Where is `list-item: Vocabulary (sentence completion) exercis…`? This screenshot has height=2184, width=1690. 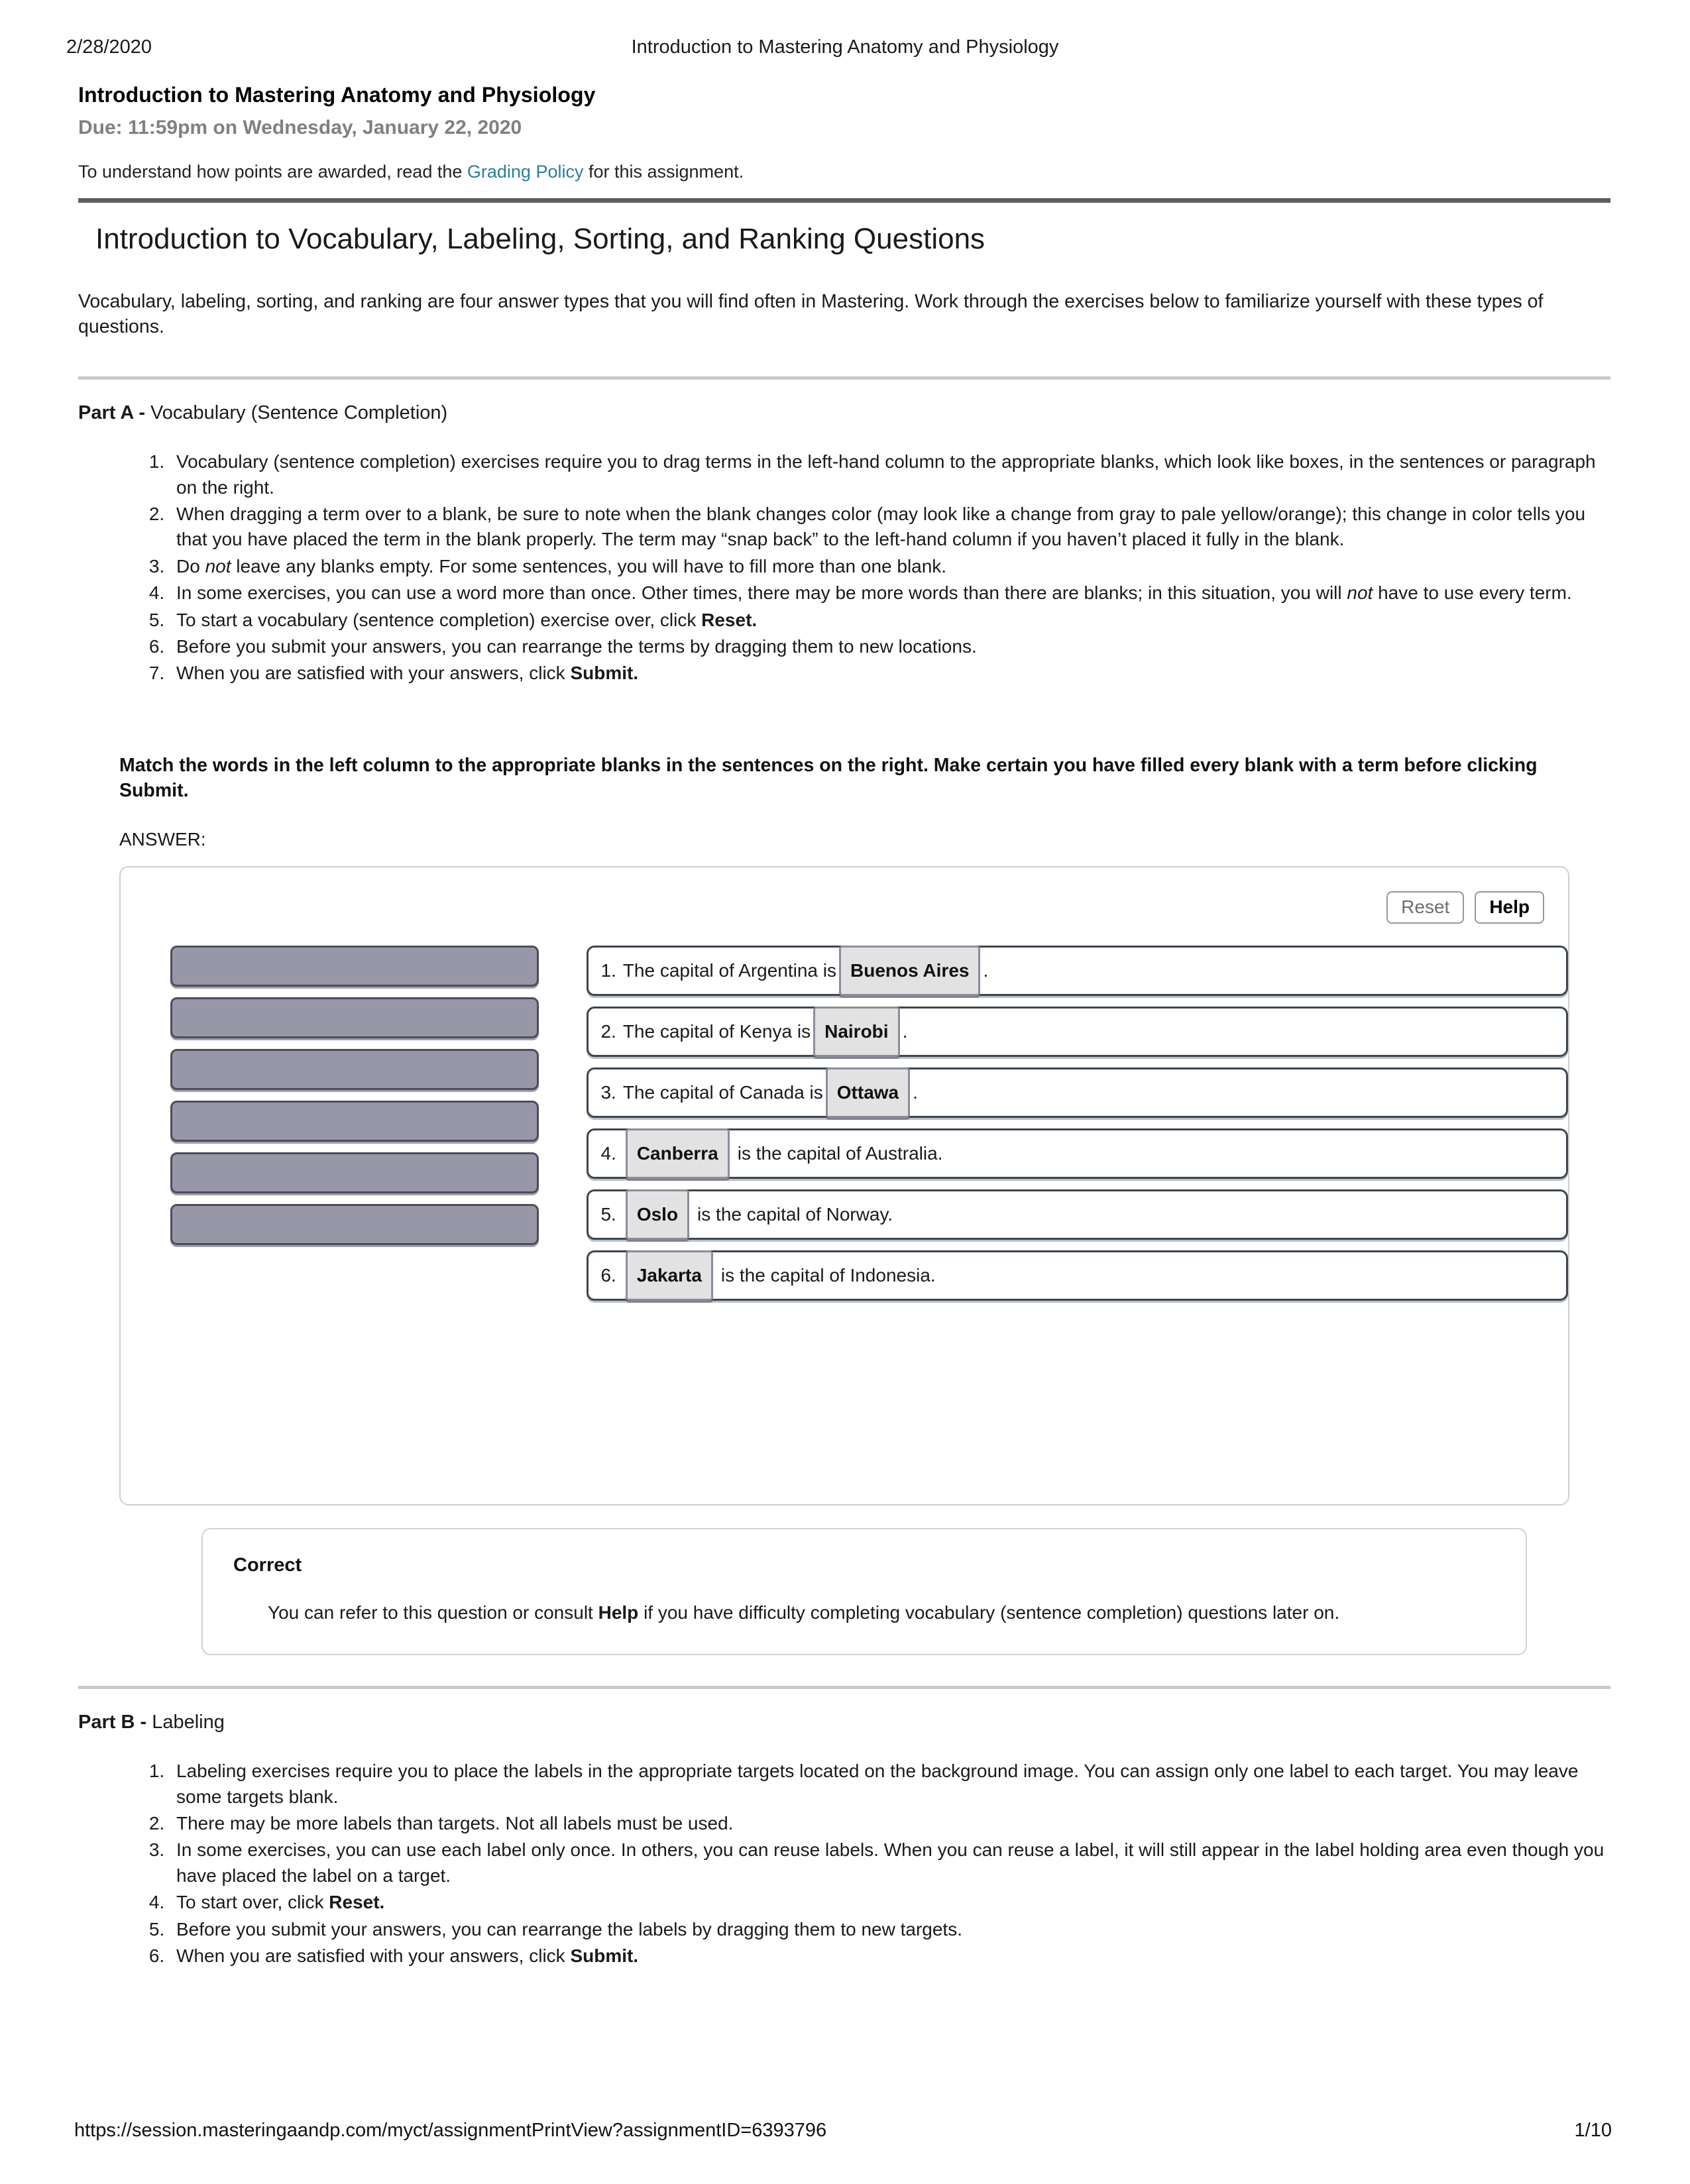
list-item: Vocabulary (sentence completion) exercis… is located at coordinates (890, 474).